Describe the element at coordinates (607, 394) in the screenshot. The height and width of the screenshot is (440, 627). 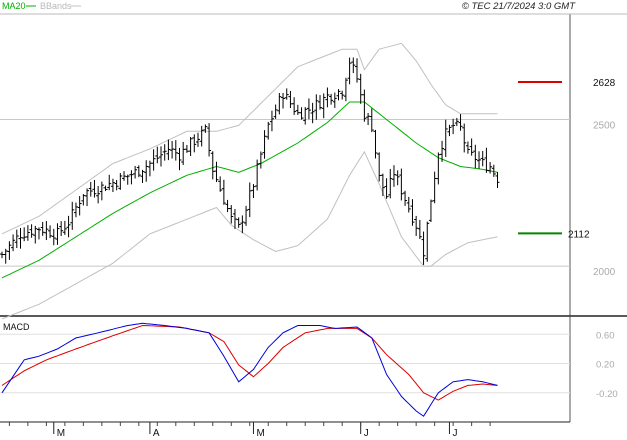
I see `macd-y-tick-label: -0.20` at that location.